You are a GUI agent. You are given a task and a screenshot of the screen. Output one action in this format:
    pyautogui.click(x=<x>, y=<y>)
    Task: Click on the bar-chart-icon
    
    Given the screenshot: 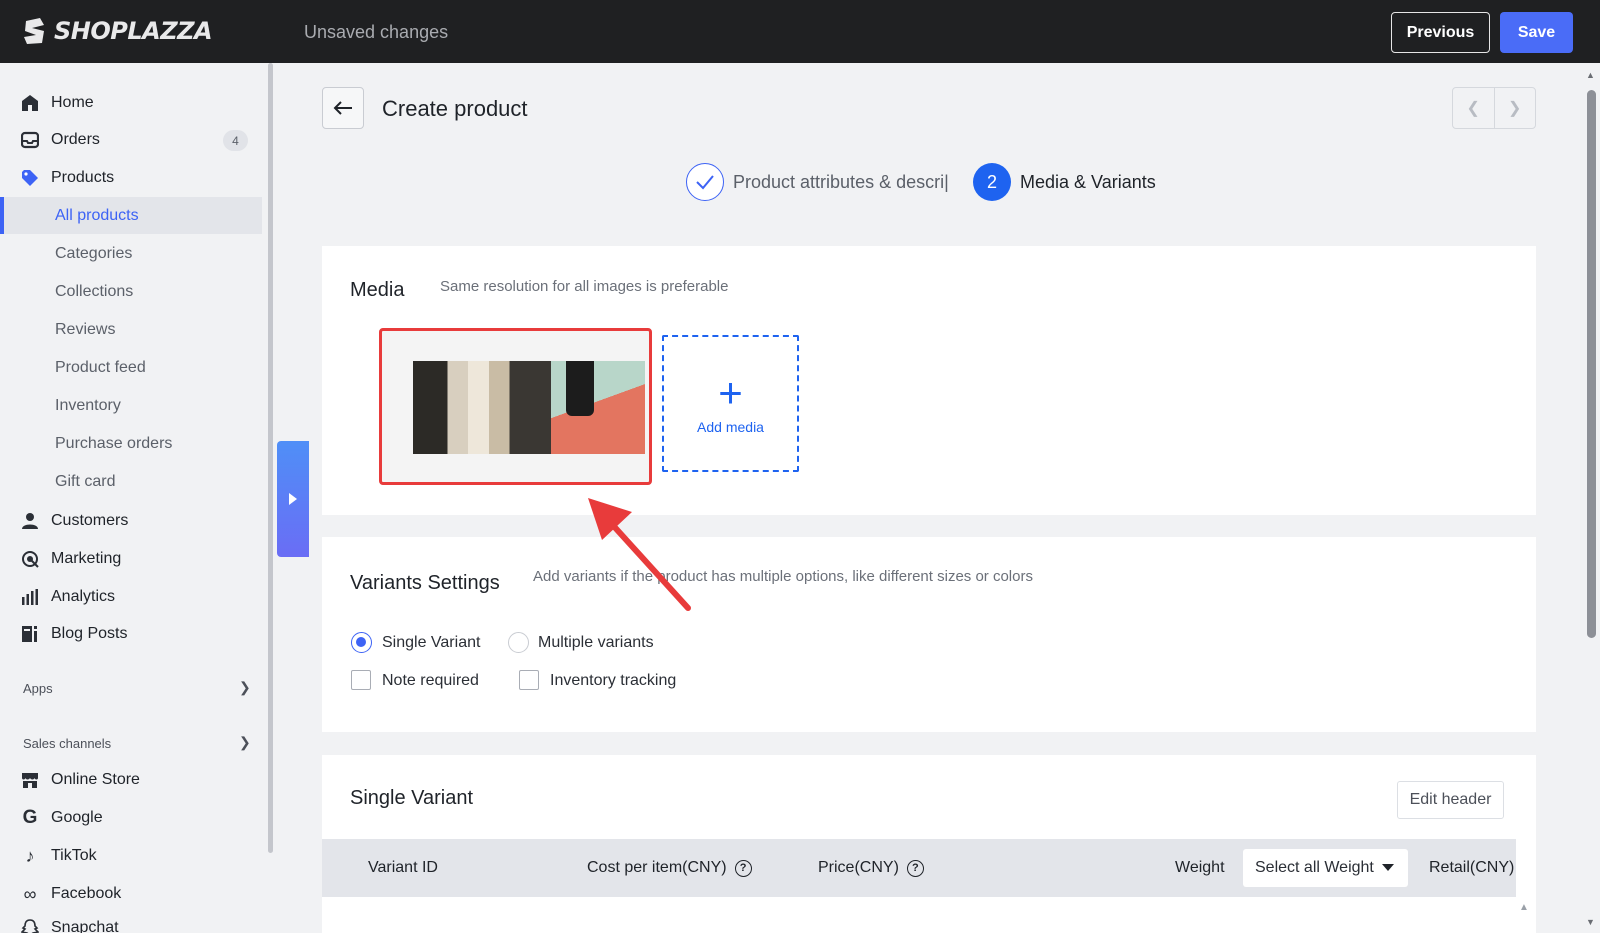 What is the action you would take?
    pyautogui.click(x=30, y=597)
    